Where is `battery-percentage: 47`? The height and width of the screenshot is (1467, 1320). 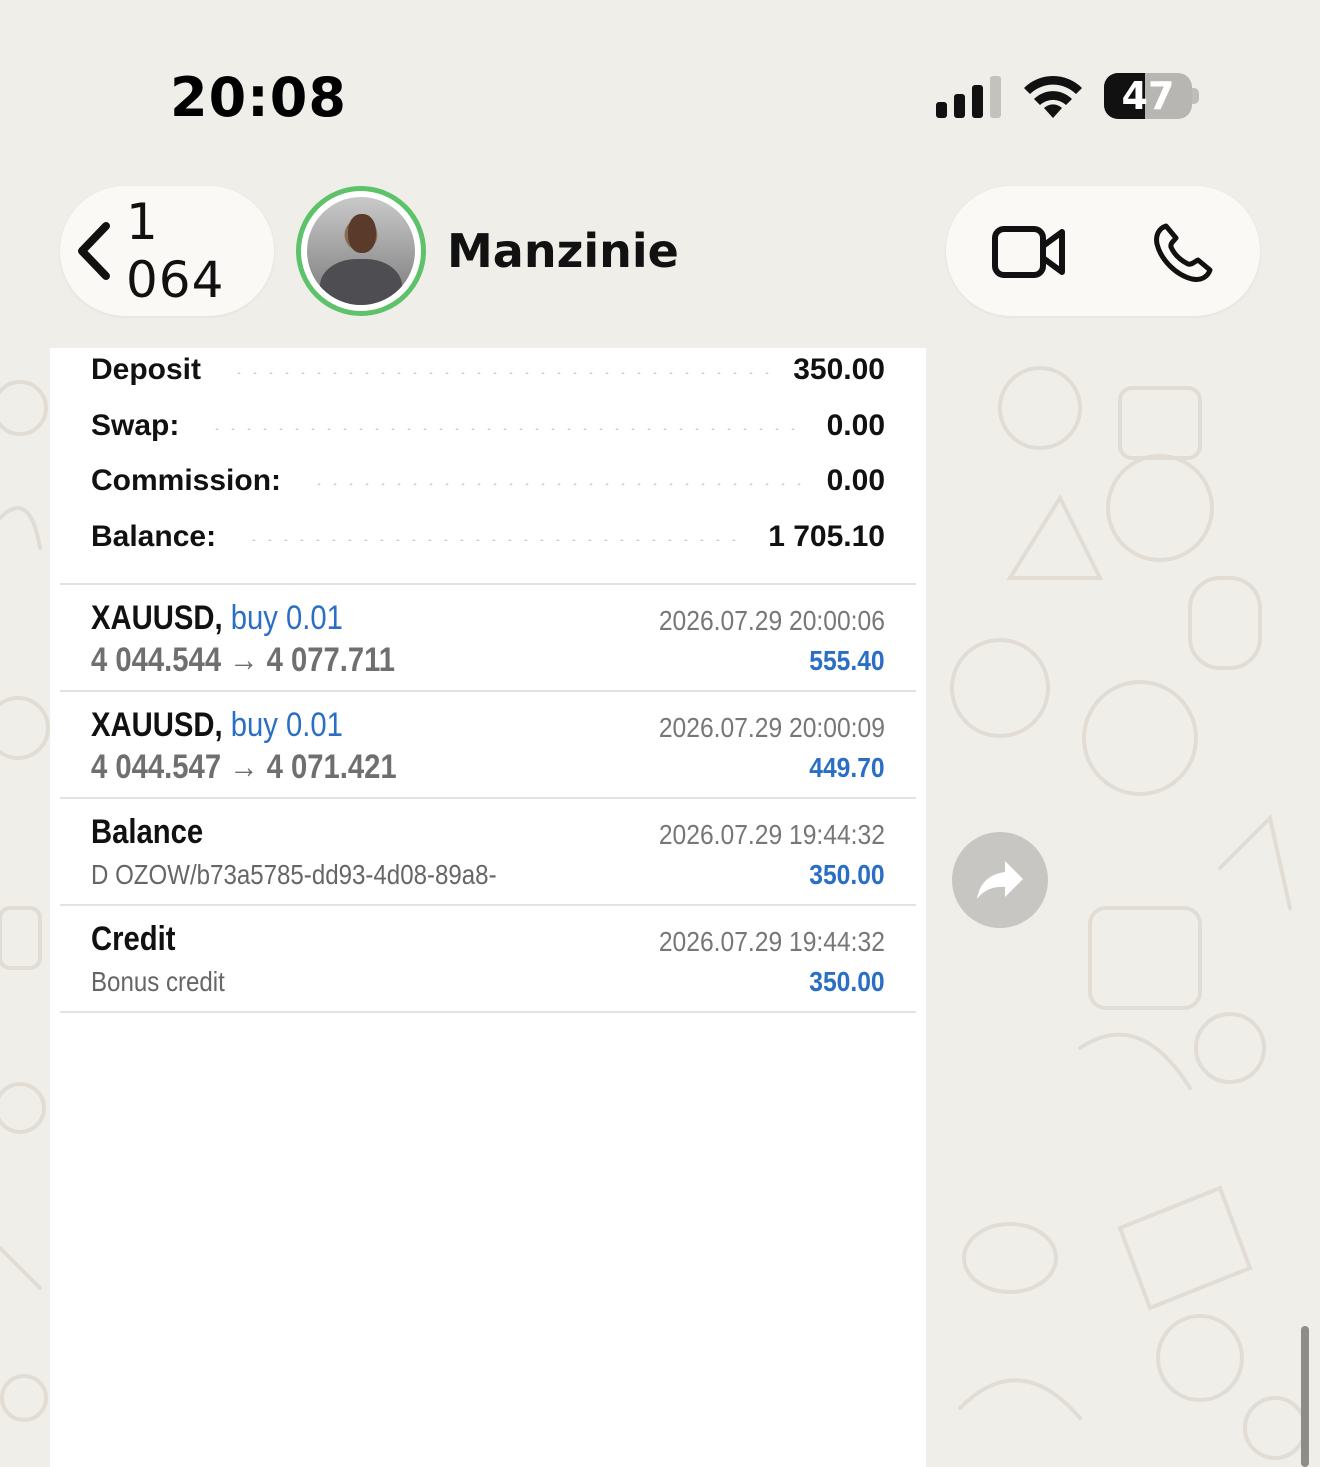 battery-percentage: 47 is located at coordinates (1148, 96).